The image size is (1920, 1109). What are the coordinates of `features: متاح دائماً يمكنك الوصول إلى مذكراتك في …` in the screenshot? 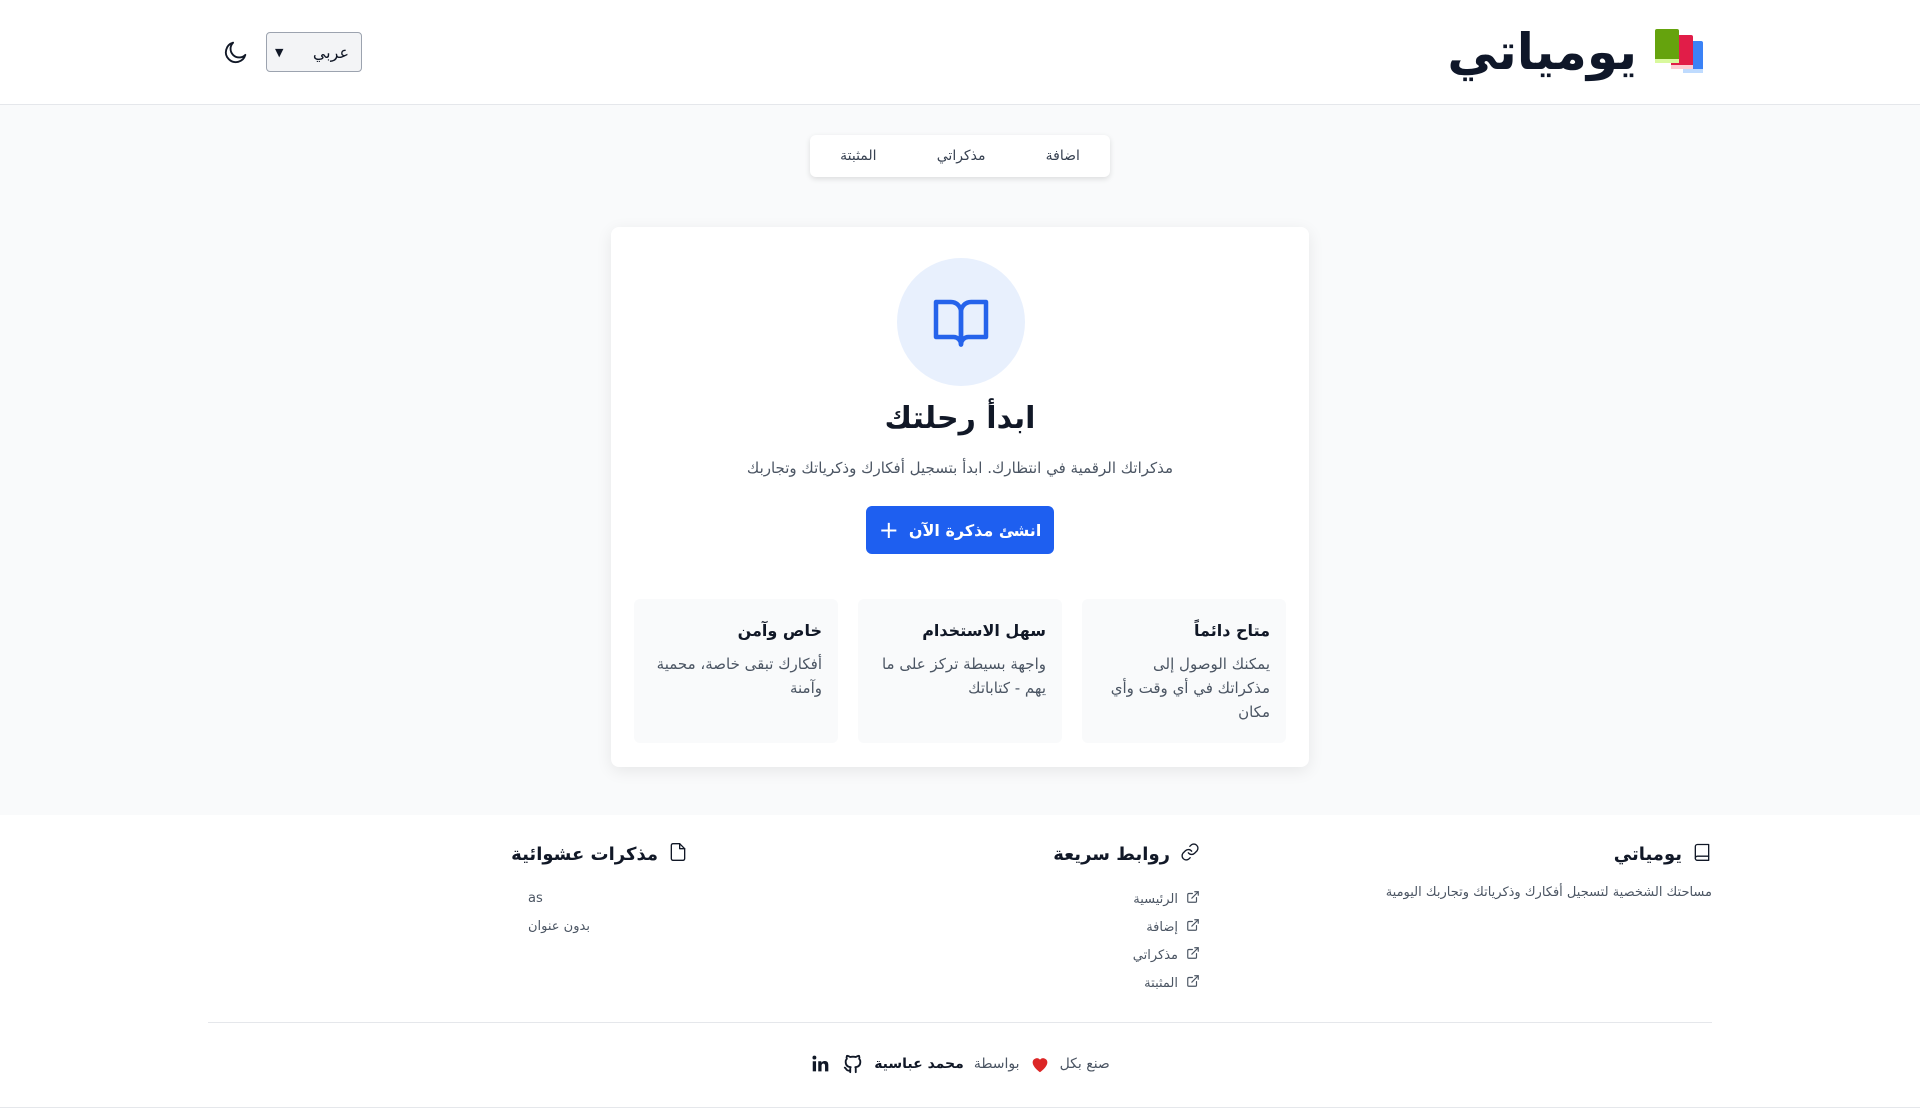 It's located at (960, 671).